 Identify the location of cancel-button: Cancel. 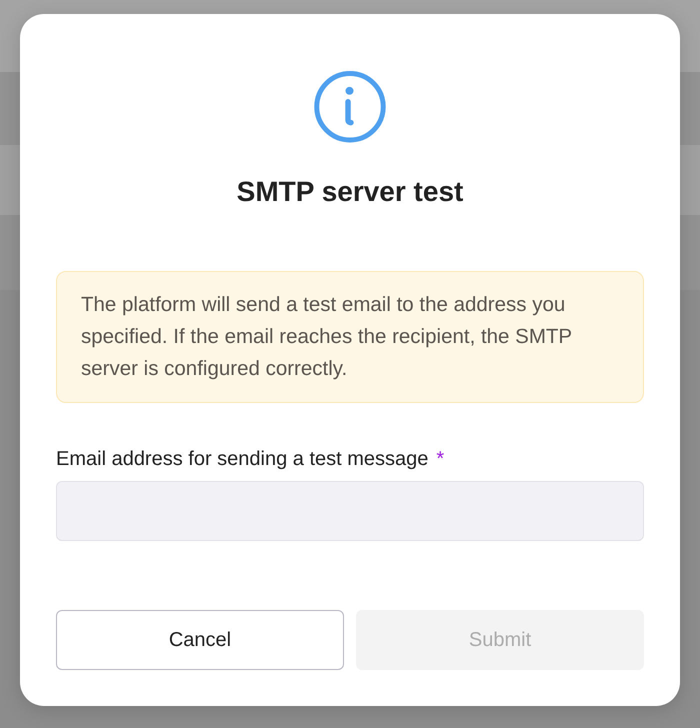
(200, 640).